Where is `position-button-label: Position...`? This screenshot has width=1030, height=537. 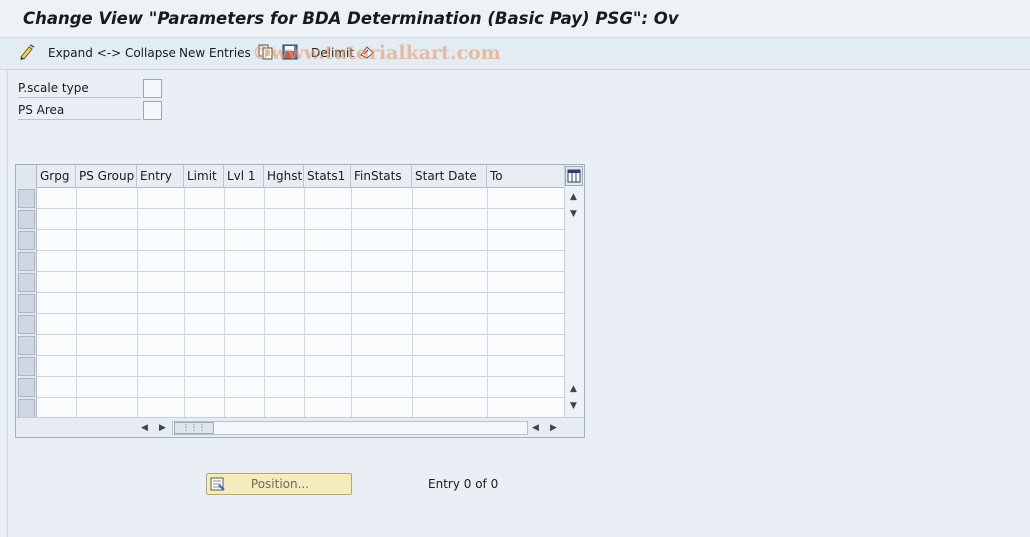 position-button-label: Position... is located at coordinates (280, 484).